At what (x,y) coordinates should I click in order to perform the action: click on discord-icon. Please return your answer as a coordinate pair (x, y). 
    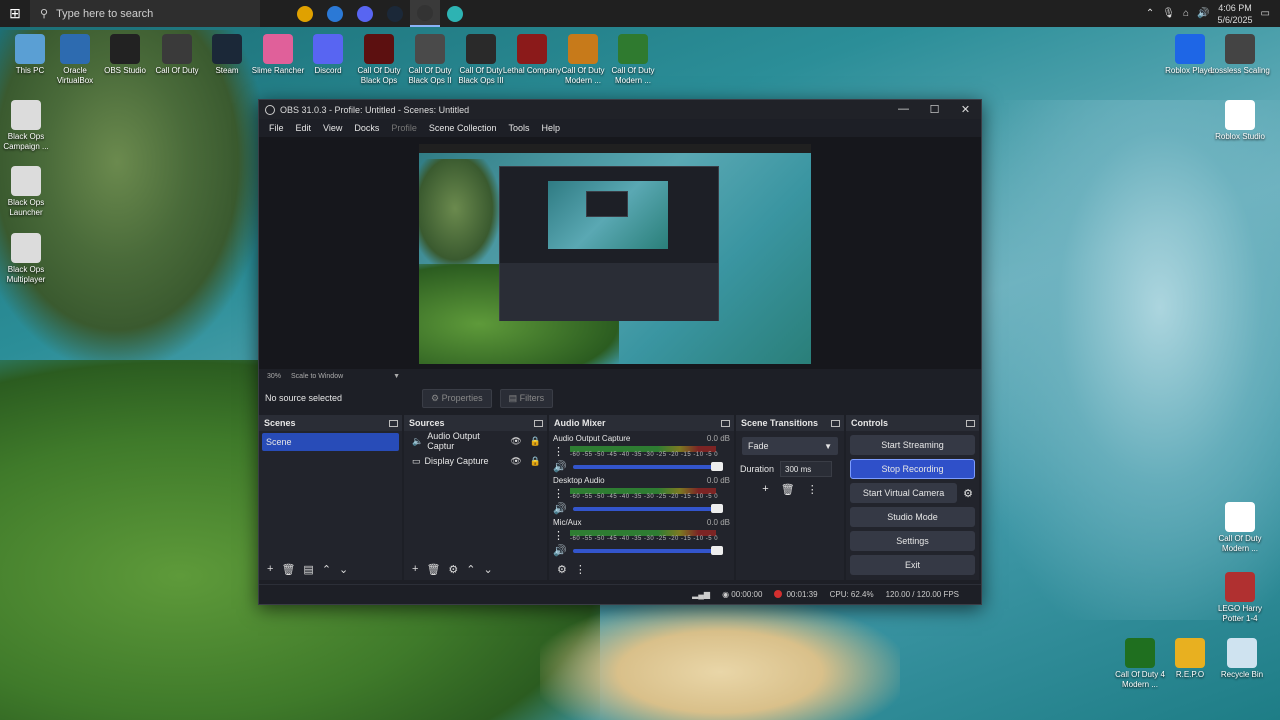
    Looking at the image, I should click on (365, 13).